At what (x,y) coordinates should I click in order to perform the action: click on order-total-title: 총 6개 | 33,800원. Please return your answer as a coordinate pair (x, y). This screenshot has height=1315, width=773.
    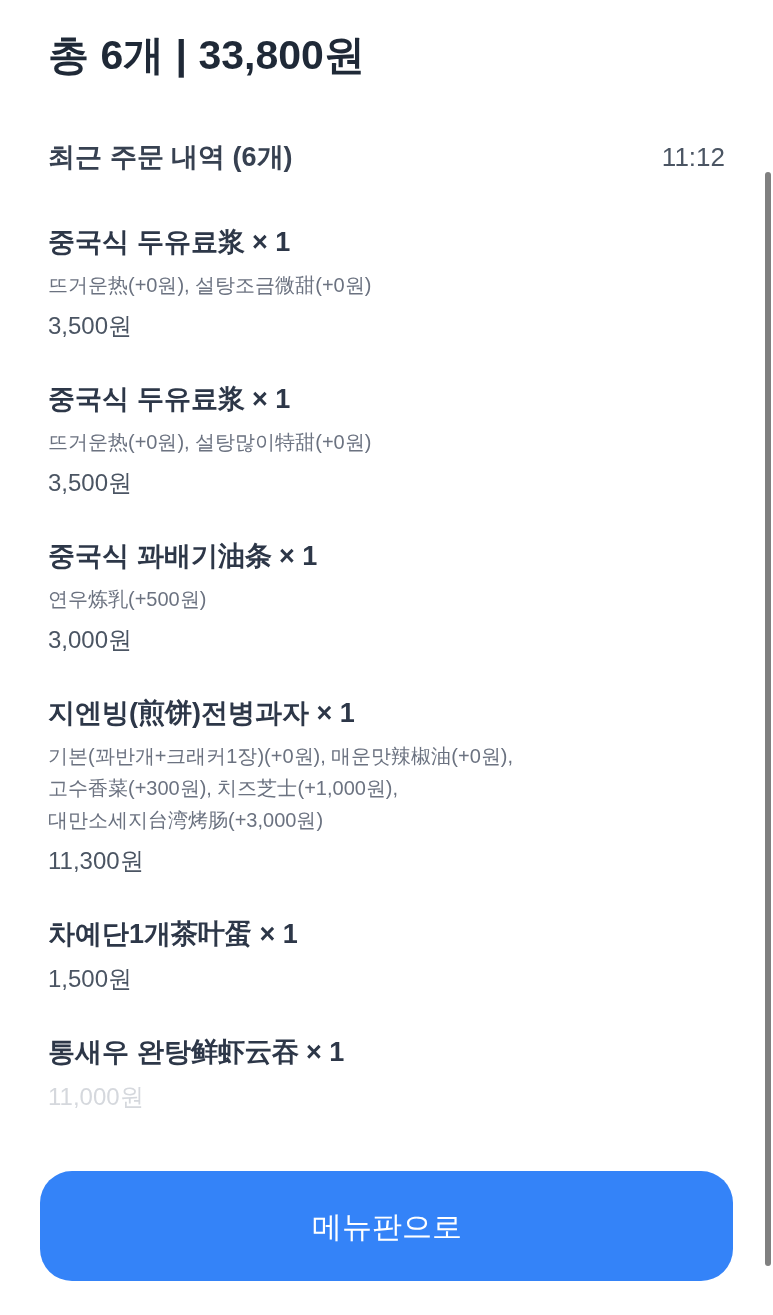
    Looking at the image, I should click on (206, 55).